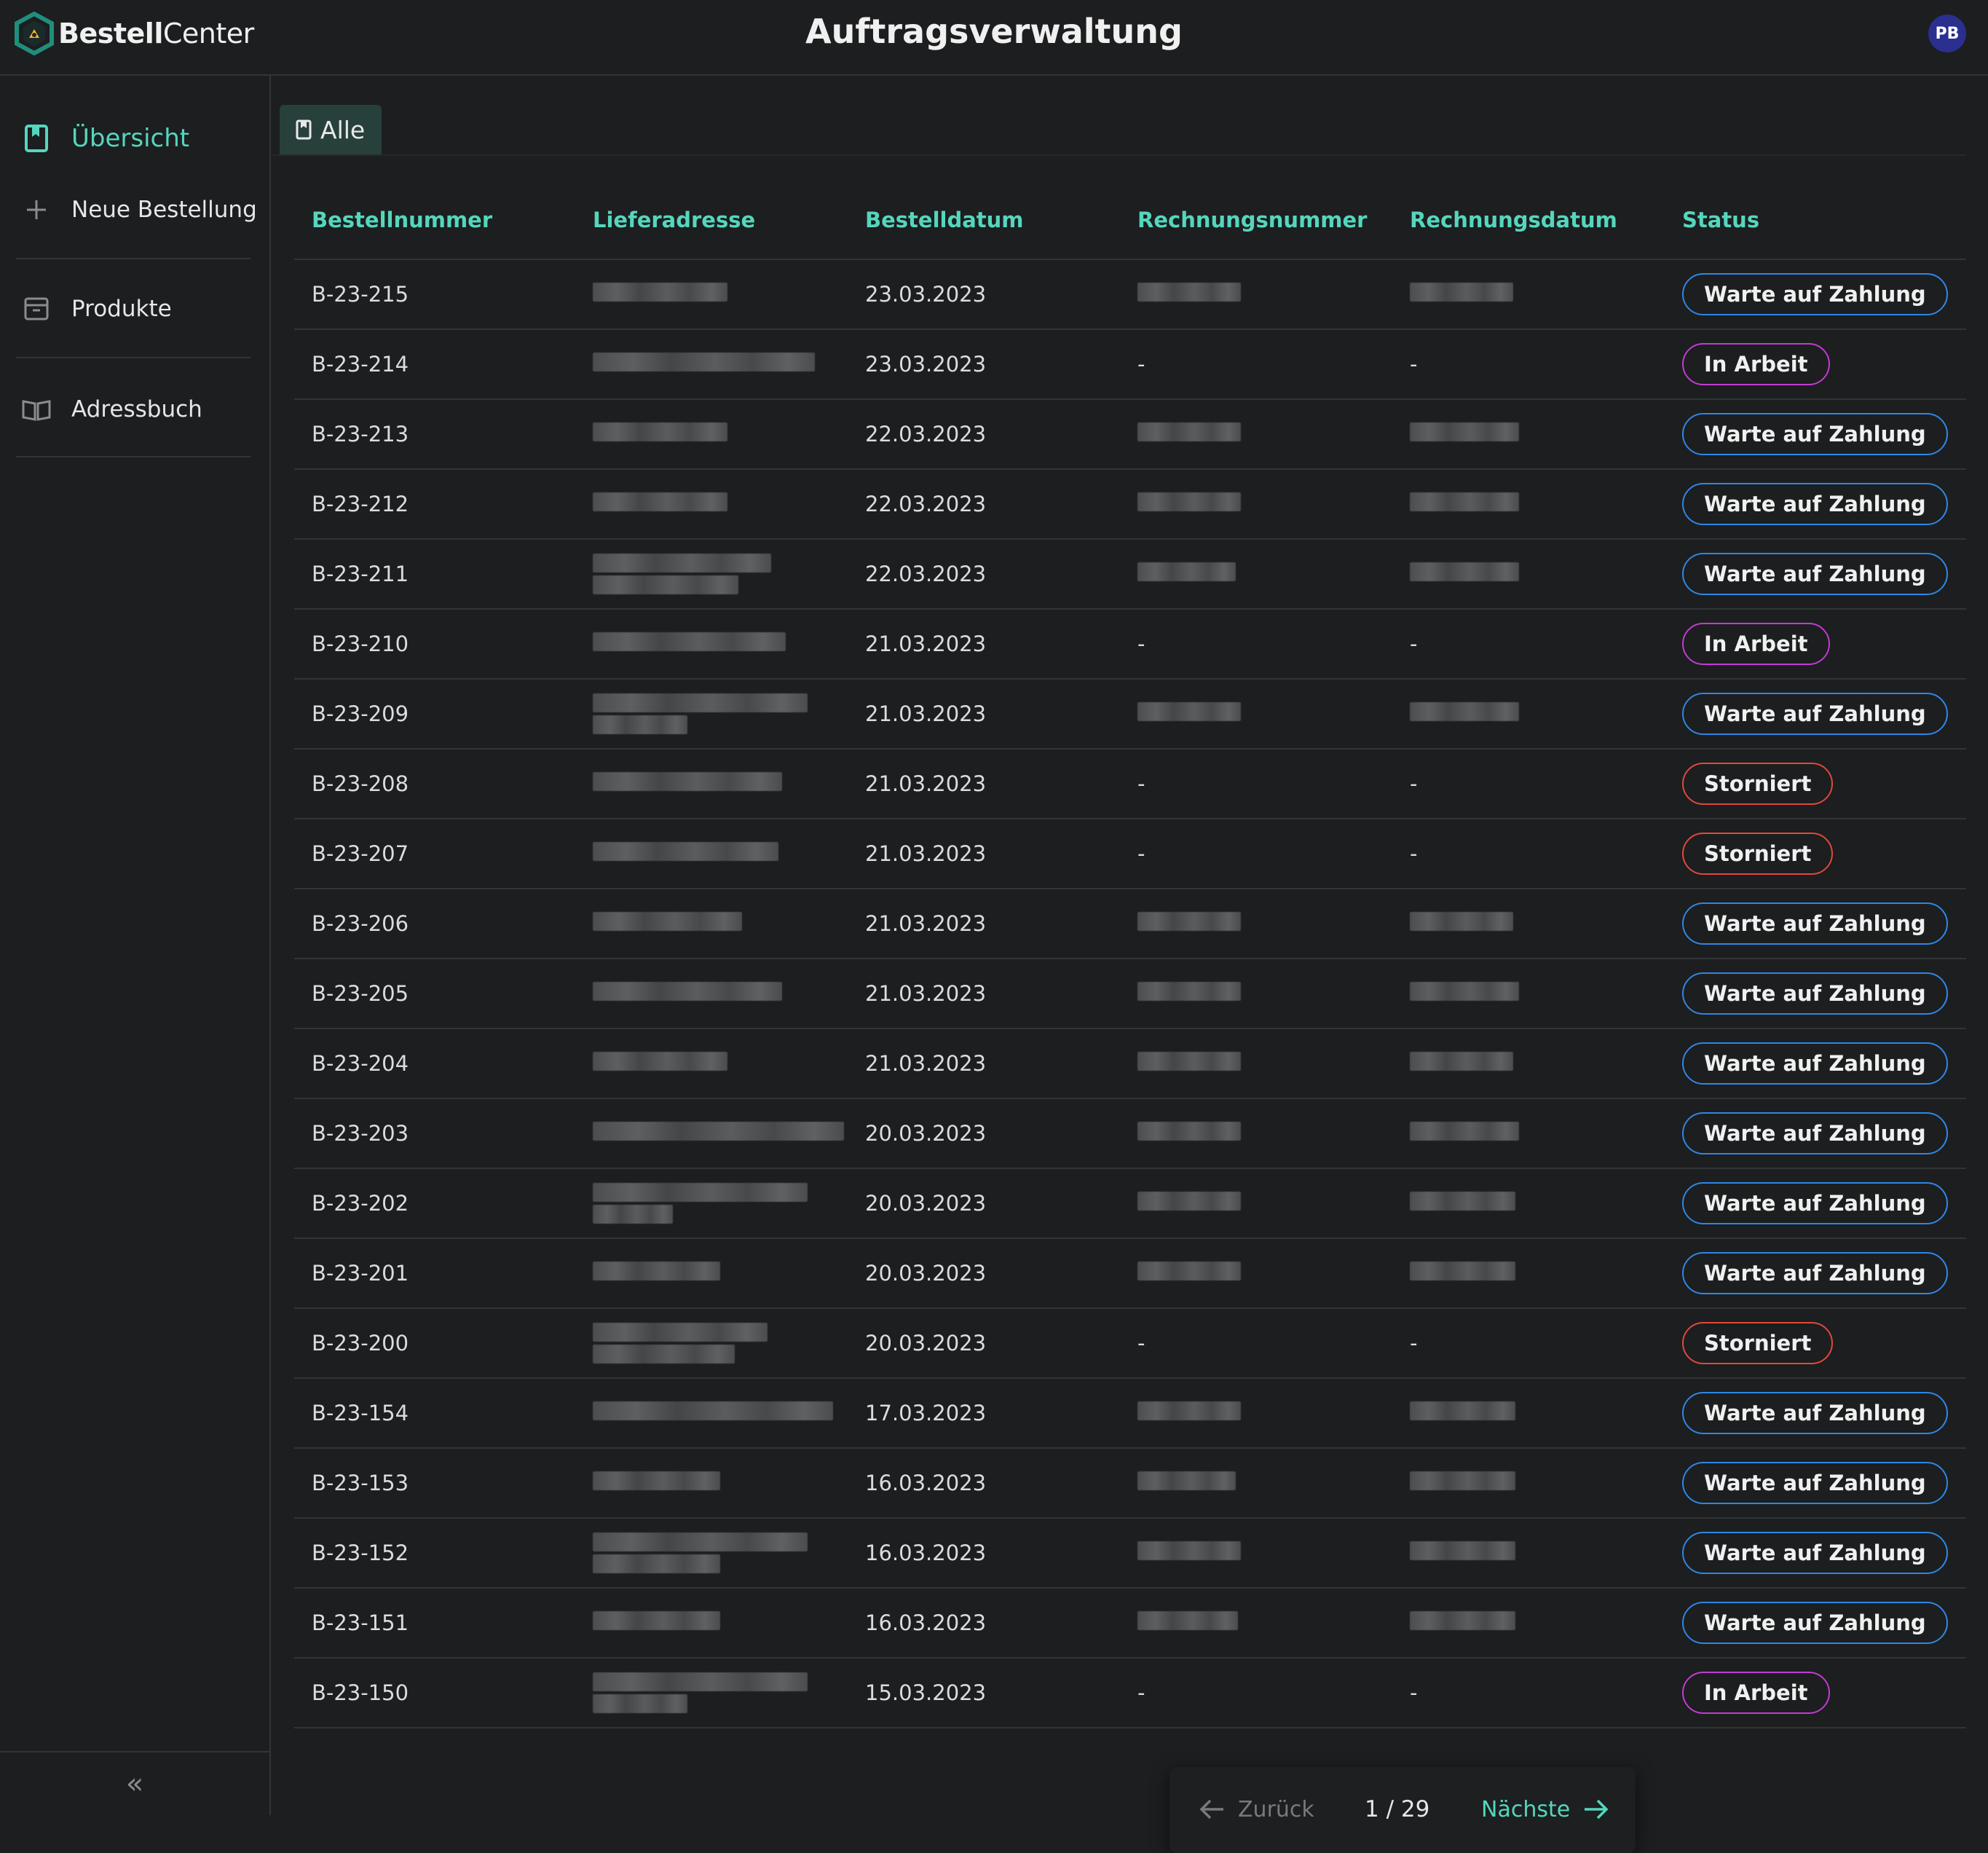  What do you see at coordinates (360, 1203) in the screenshot?
I see `cell-text: B-23-202` at bounding box center [360, 1203].